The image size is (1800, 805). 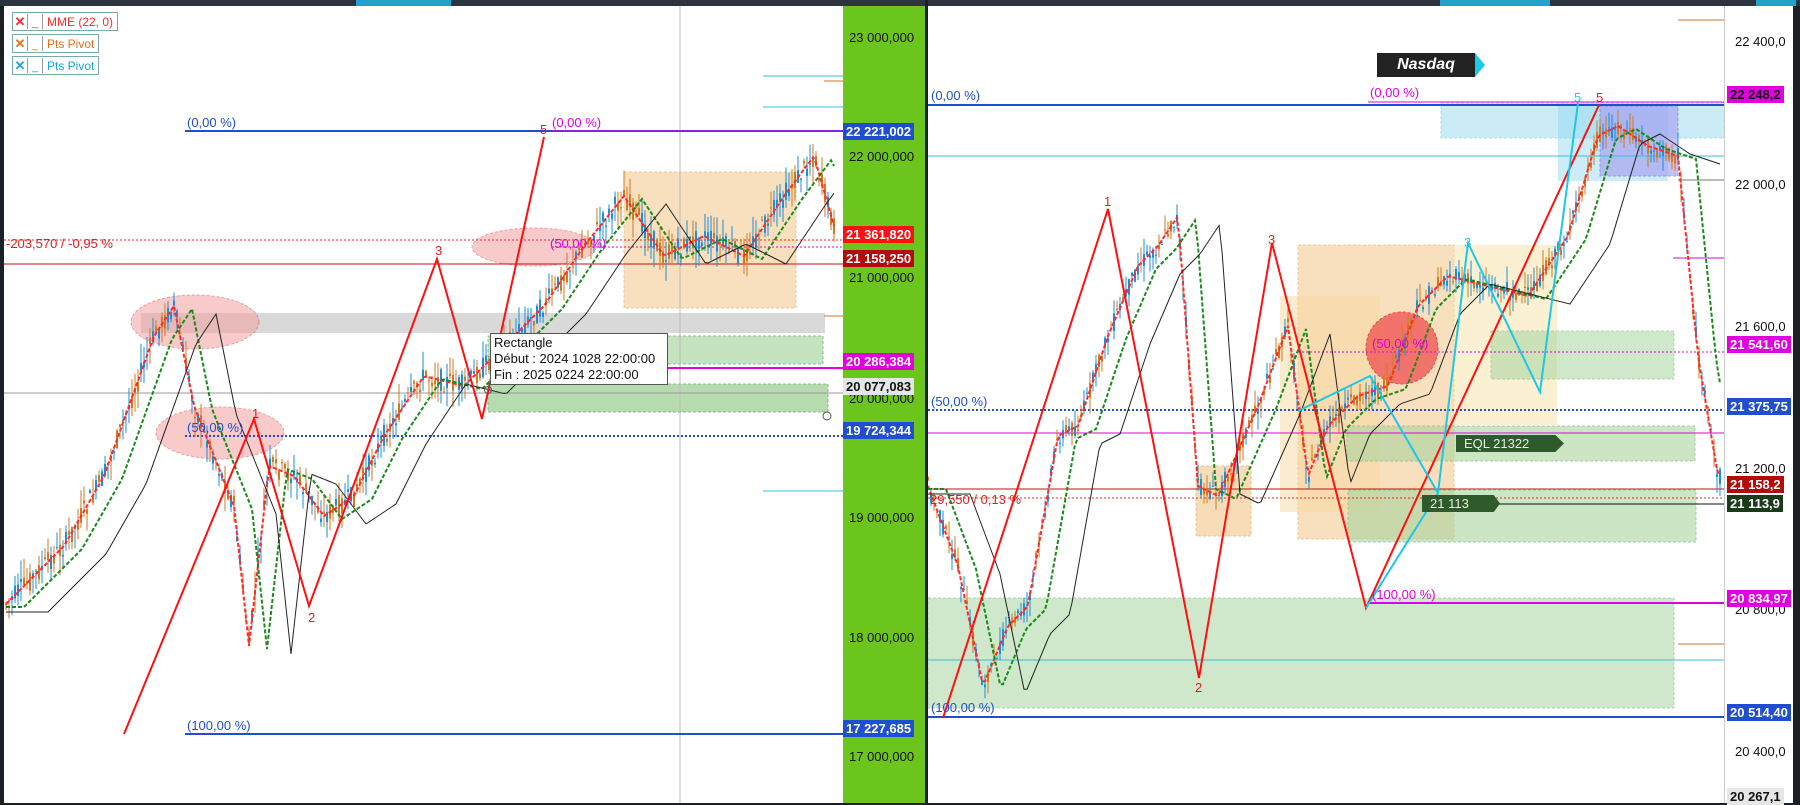 What do you see at coordinates (1480, 65) in the screenshot?
I see `badge-arrow-icon` at bounding box center [1480, 65].